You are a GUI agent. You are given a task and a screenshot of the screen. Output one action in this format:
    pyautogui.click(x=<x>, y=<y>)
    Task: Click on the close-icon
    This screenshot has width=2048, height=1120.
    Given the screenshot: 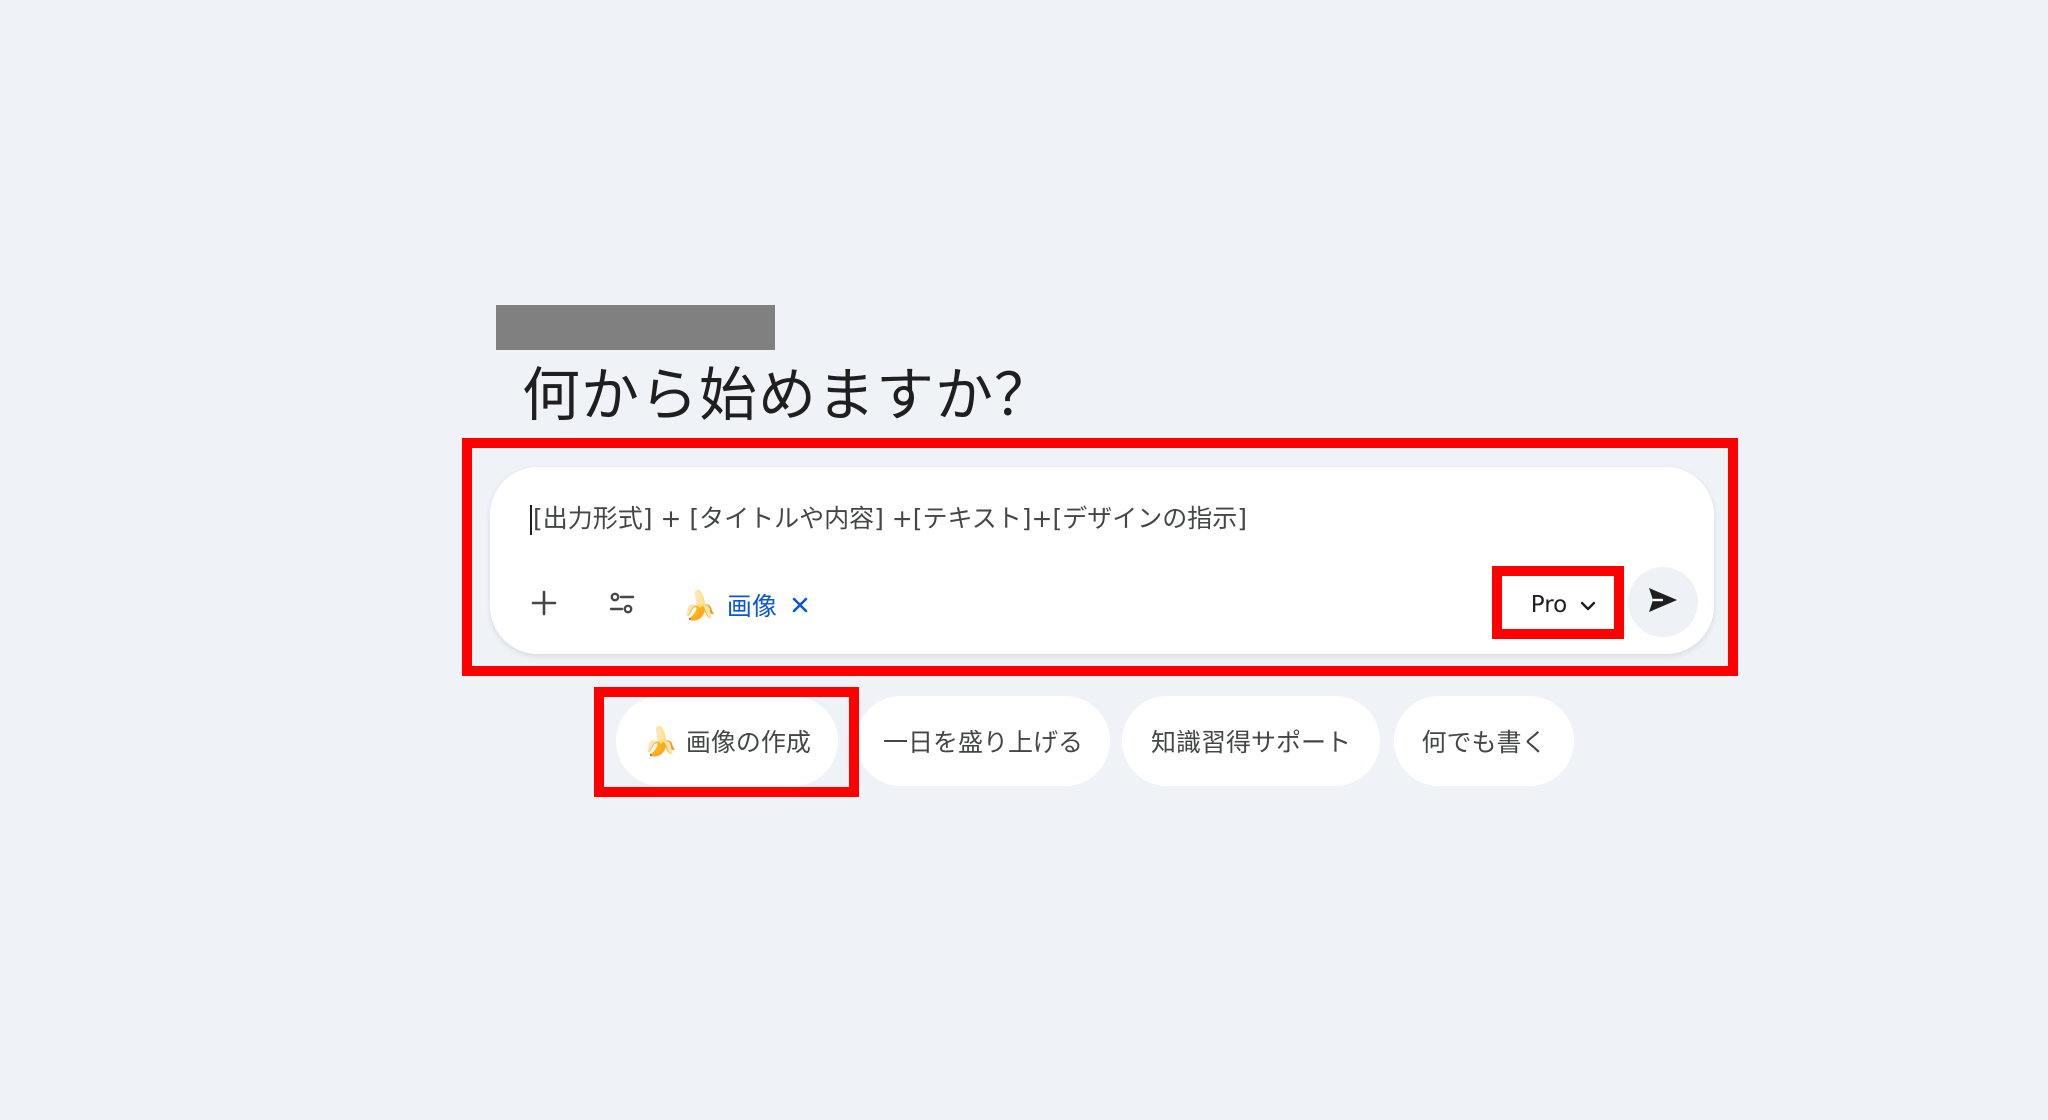 What is the action you would take?
    pyautogui.click(x=800, y=605)
    